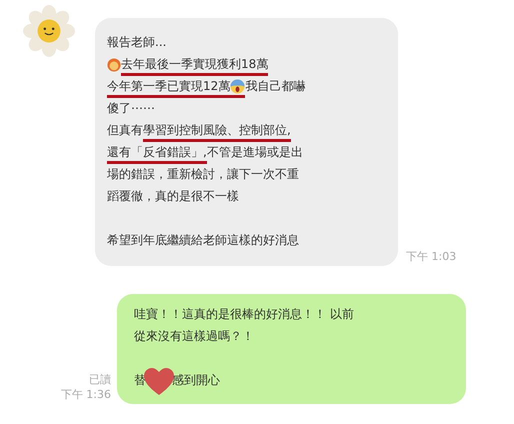 The image size is (514, 424). I want to click on message-text: 傻了⋯⋯, so click(131, 108).